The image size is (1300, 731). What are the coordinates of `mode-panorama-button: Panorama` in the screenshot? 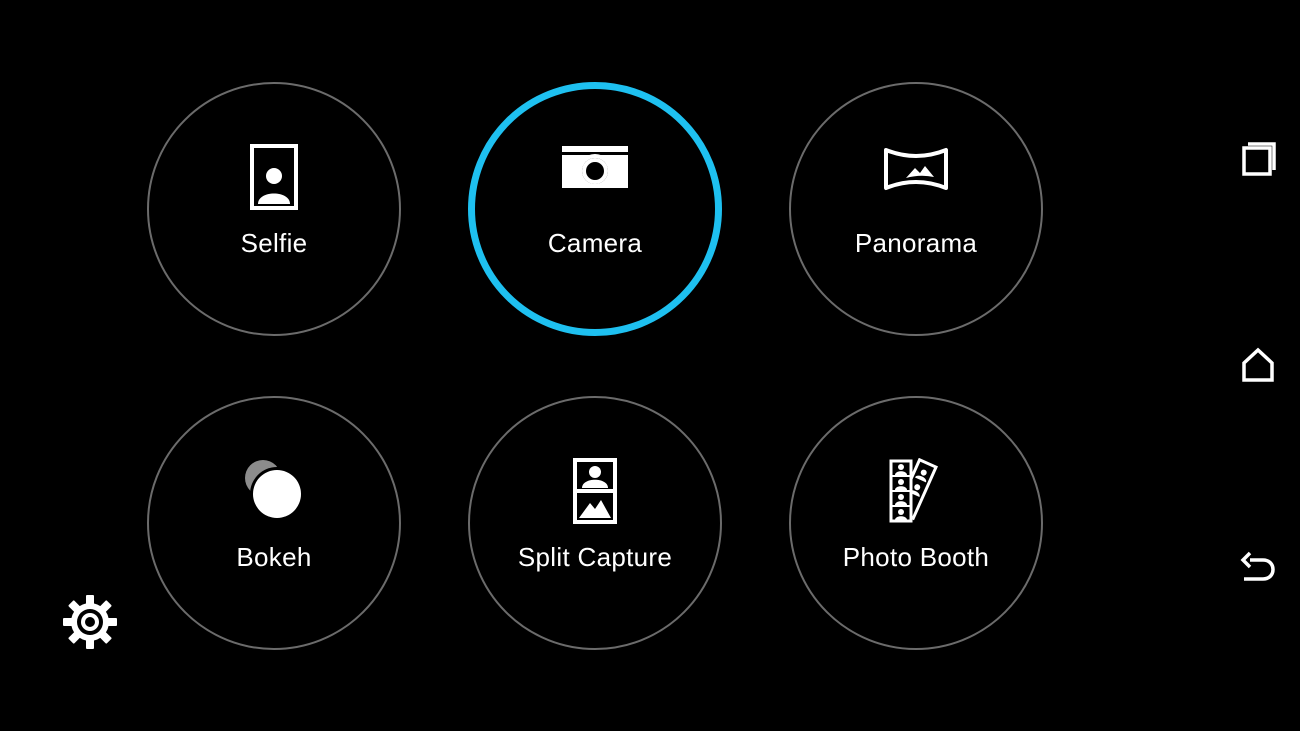 It's located at (916, 209).